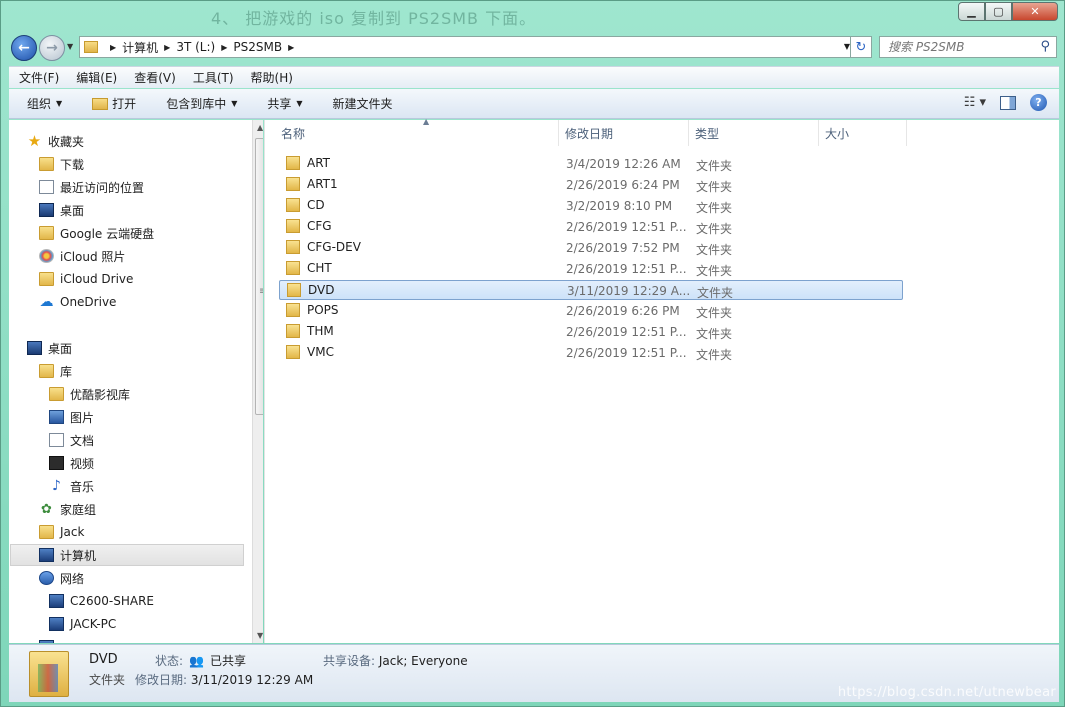  What do you see at coordinates (46, 509) in the screenshot?
I see `homegroup-icon: ✿` at bounding box center [46, 509].